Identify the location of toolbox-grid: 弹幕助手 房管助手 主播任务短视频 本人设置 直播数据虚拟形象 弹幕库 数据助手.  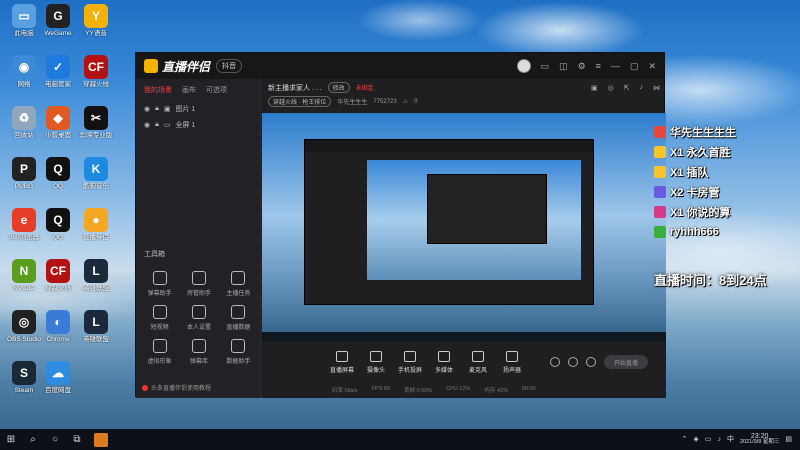
(199, 318).